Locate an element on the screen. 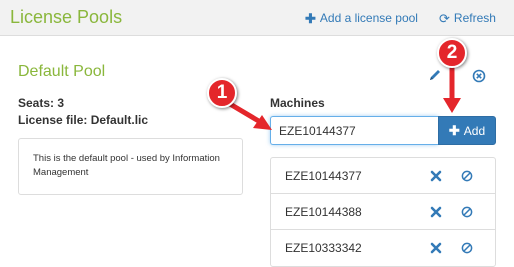  pool-name: Default Pool is located at coordinates (62, 71).